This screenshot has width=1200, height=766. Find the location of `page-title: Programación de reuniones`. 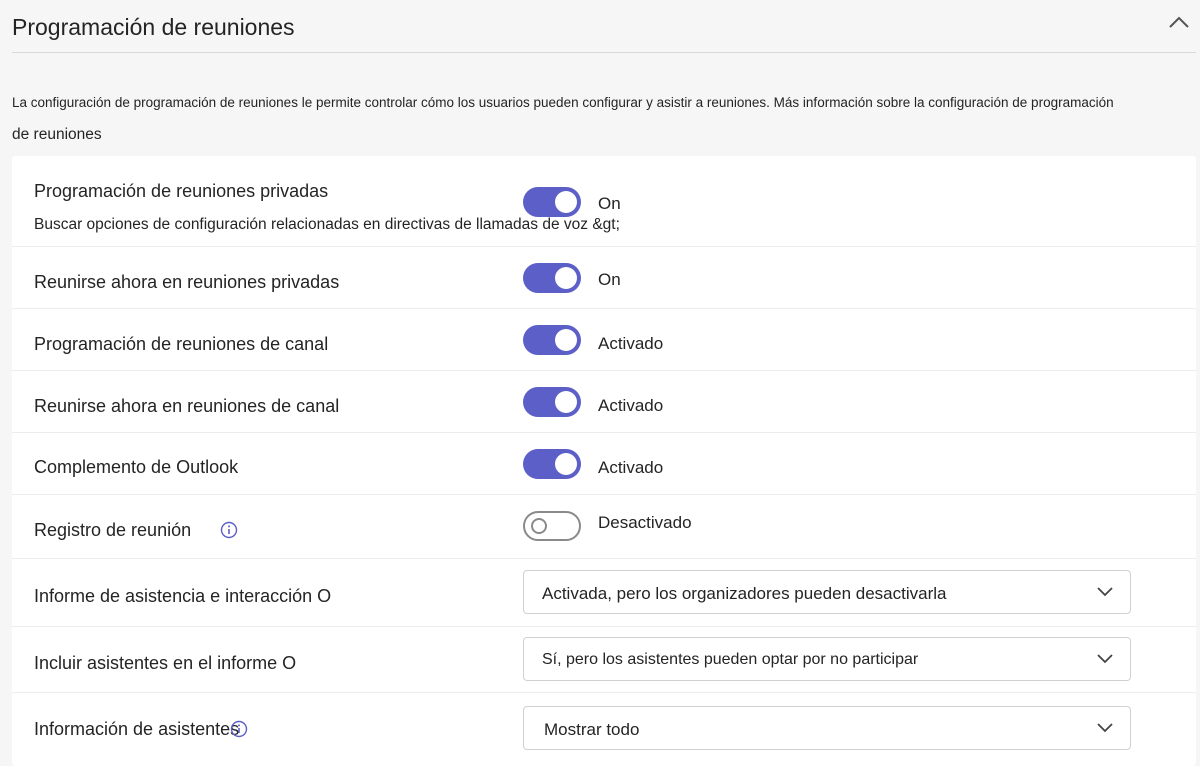

page-title: Programación de reuniones is located at coordinates (153, 27).